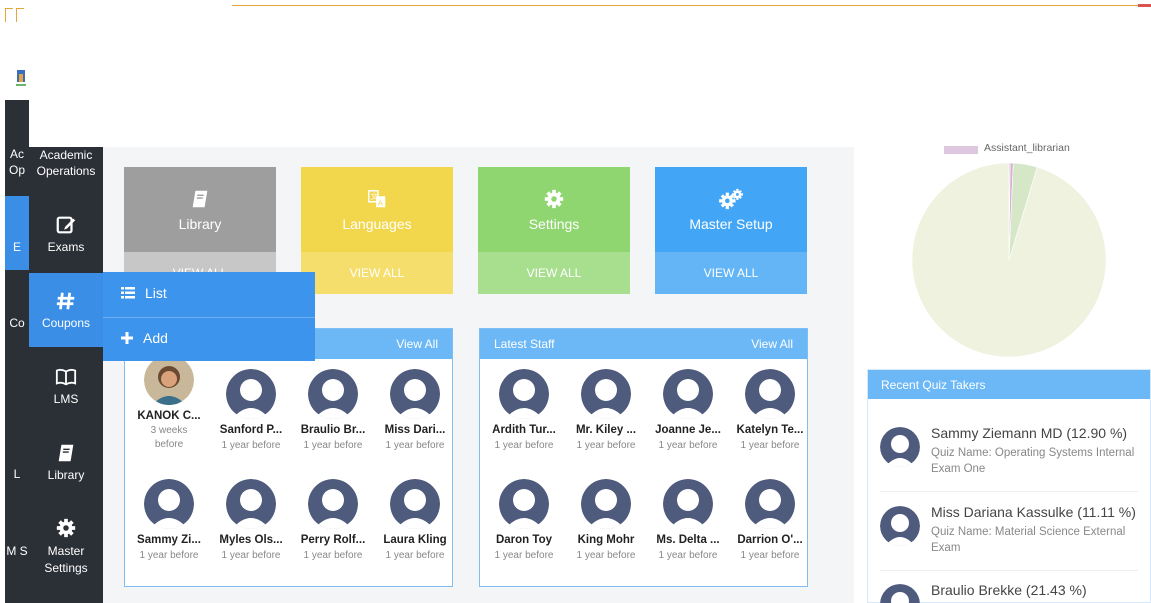 This screenshot has height=603, width=1151. I want to click on person-card: Darrion O'... 1 year before, so click(770, 521).